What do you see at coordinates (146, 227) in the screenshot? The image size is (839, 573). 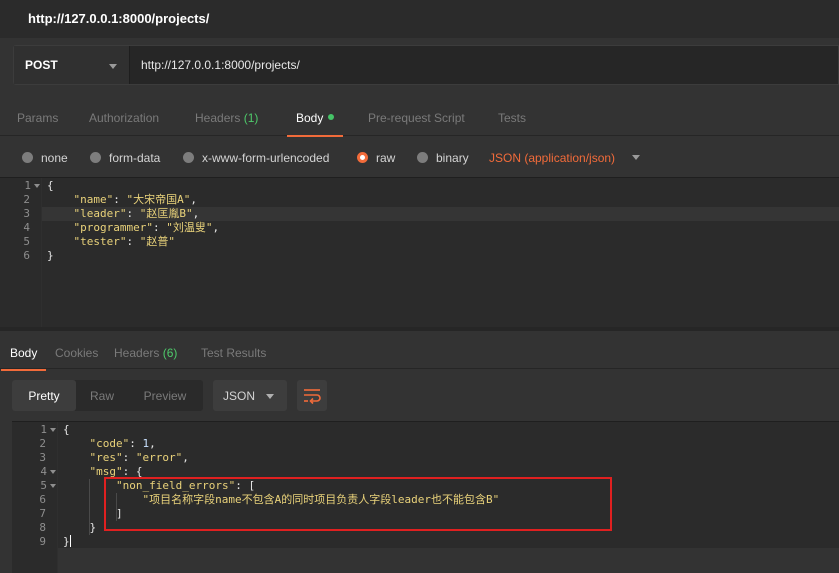 I see `code-line: "programmer": "刘温叟",` at bounding box center [146, 227].